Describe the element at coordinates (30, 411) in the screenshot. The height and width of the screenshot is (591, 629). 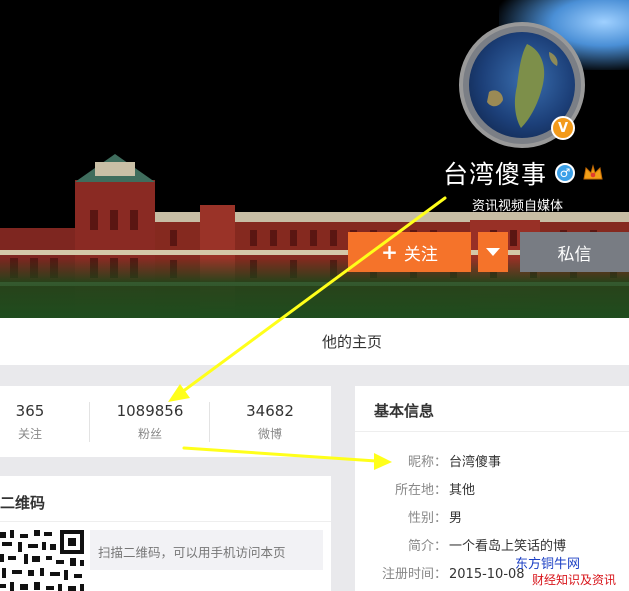
I see `stat-value: 365` at that location.